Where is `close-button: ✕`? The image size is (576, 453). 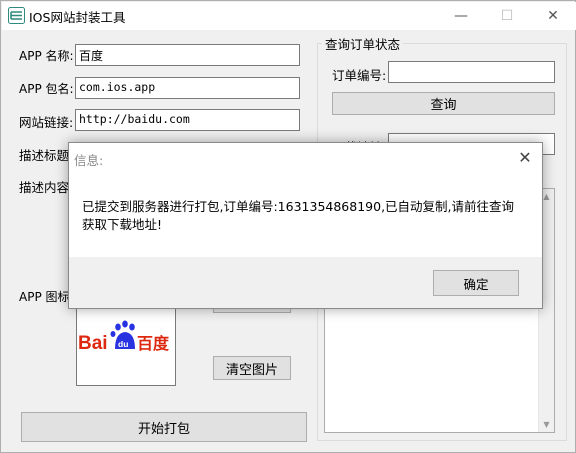
close-button: ✕ is located at coordinates (553, 16).